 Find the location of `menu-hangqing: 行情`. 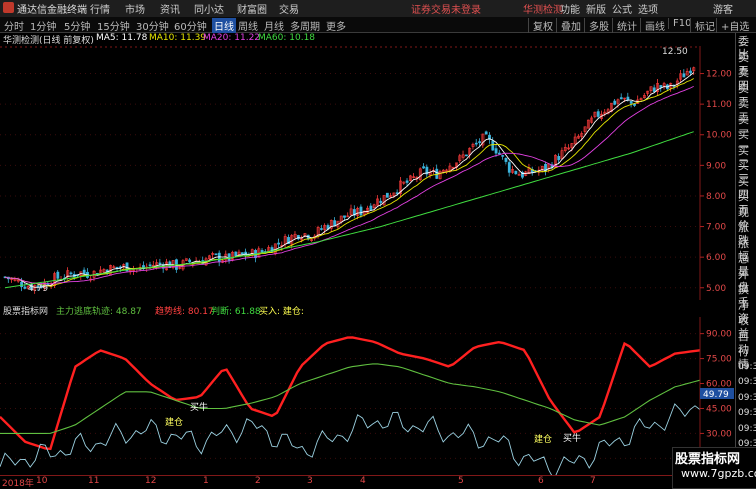

menu-hangqing: 行情 is located at coordinates (100, 8).